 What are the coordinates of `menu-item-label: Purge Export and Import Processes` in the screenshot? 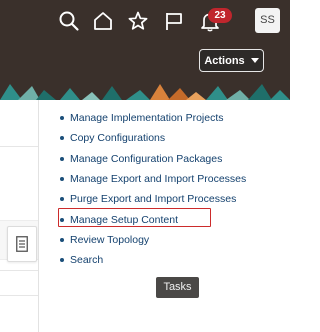 It's located at (153, 199).